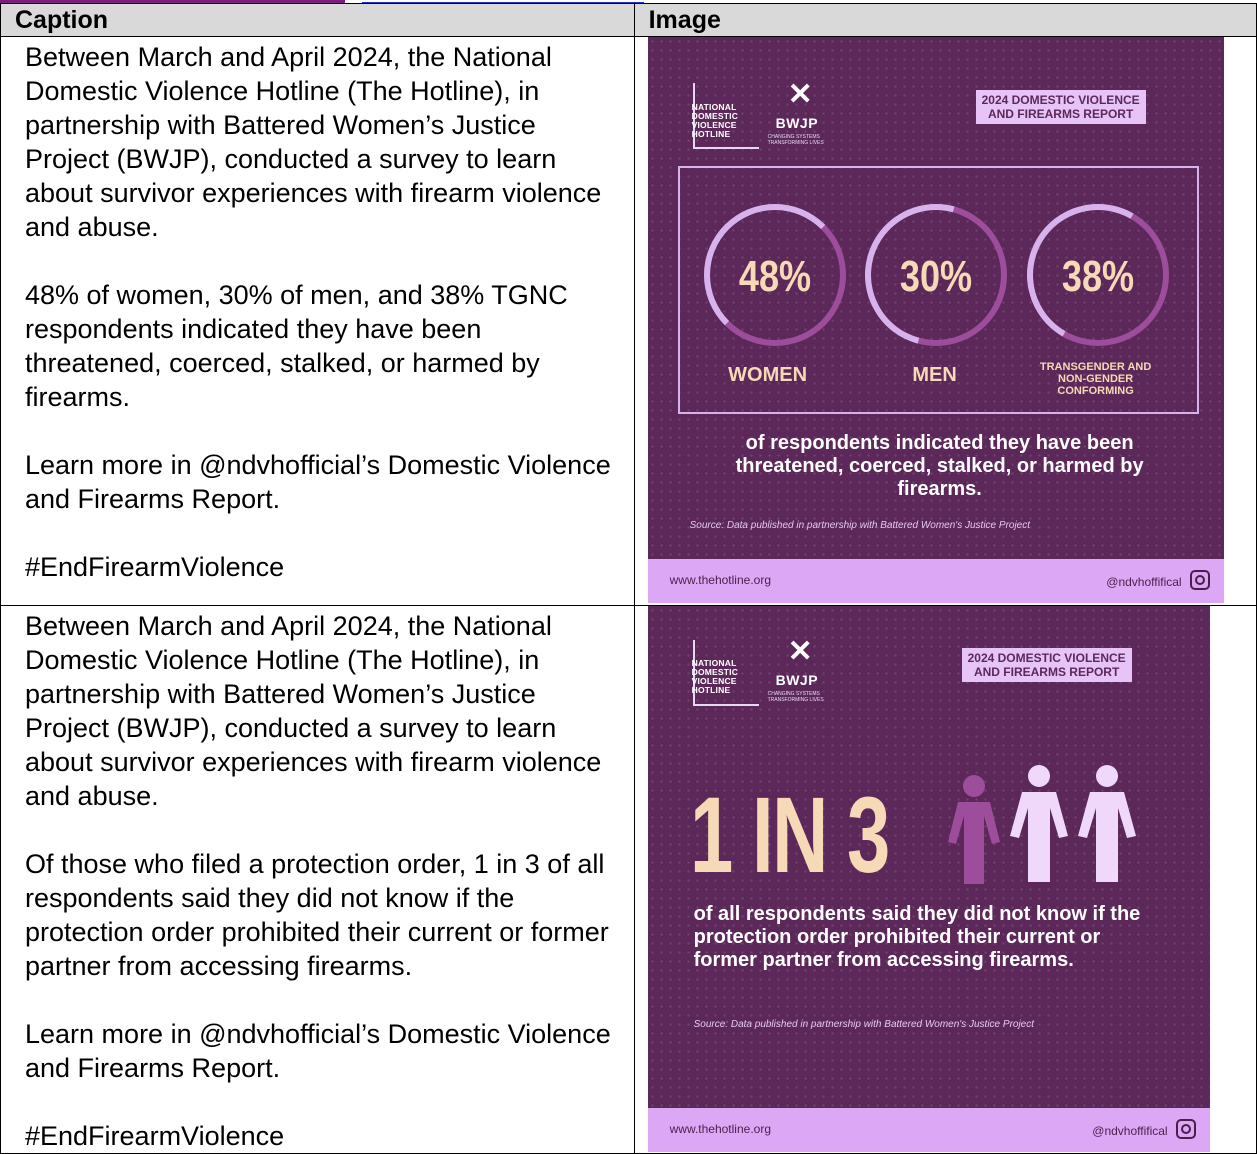 This screenshot has width=1257, height=1154. I want to click on stat-percent: 30%, so click(935, 276).